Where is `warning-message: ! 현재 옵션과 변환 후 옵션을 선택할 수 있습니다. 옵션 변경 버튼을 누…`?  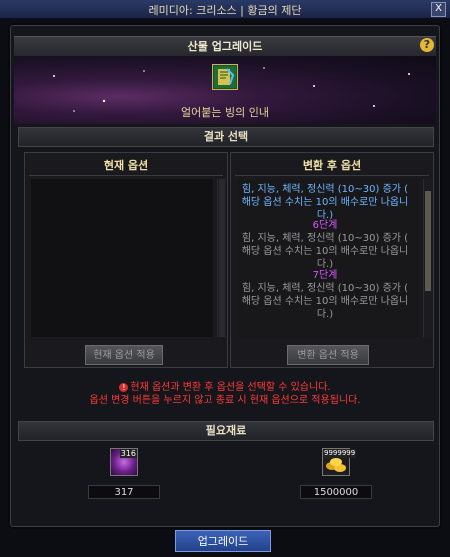 warning-message: ! 현재 옵션과 변환 후 옵션을 선택할 수 있습니다. 옵션 변경 버튼을 누… is located at coordinates (225, 394).